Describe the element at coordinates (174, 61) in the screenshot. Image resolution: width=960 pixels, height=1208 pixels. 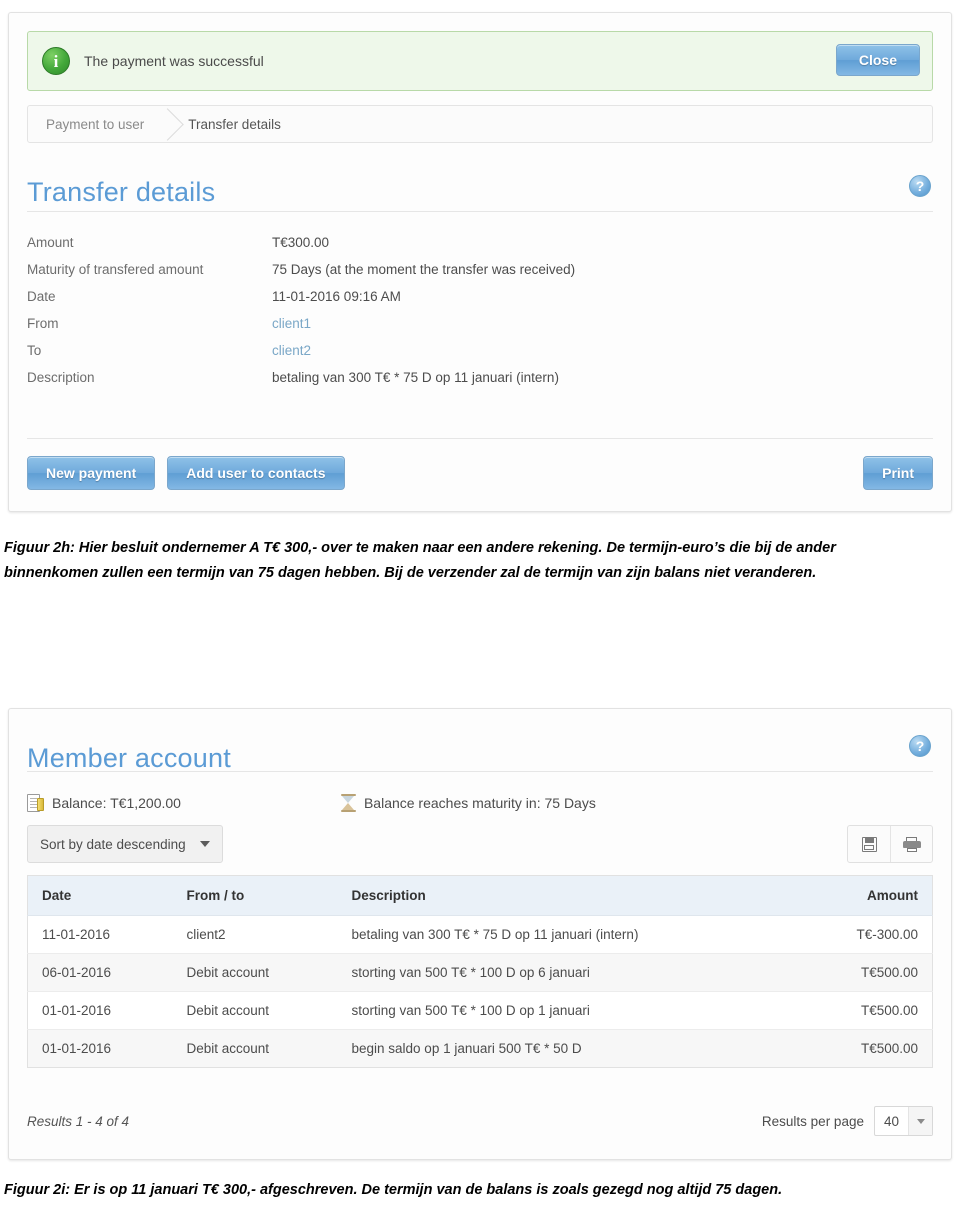
I see `alert-message: The payment was successful` at that location.